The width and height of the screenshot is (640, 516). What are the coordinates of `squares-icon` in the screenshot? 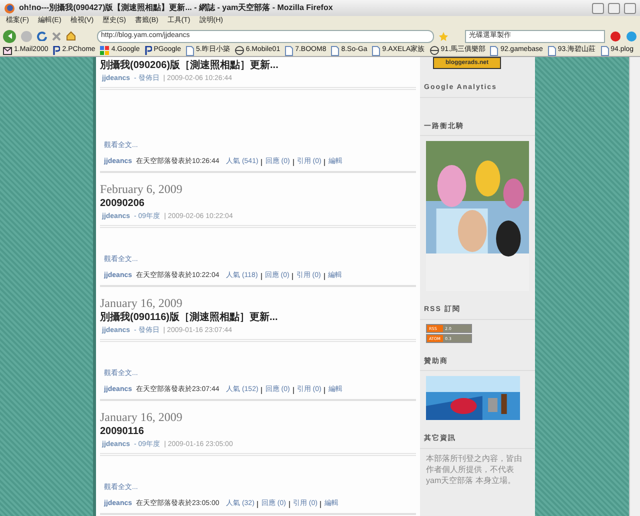 It's located at (105, 50).